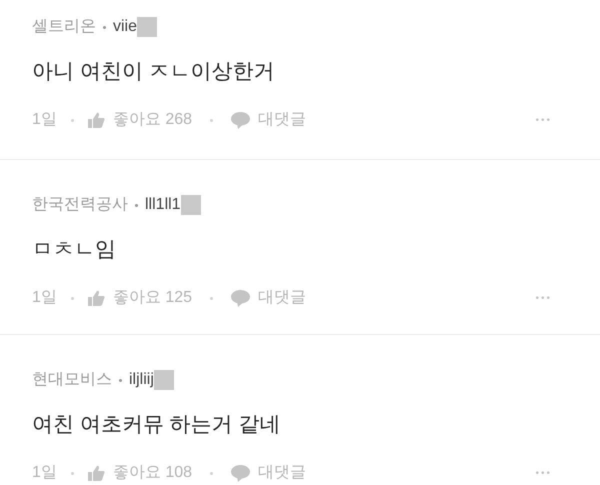 The height and width of the screenshot is (485, 600). What do you see at coordinates (141, 380) in the screenshot?
I see `username: iljliij` at bounding box center [141, 380].